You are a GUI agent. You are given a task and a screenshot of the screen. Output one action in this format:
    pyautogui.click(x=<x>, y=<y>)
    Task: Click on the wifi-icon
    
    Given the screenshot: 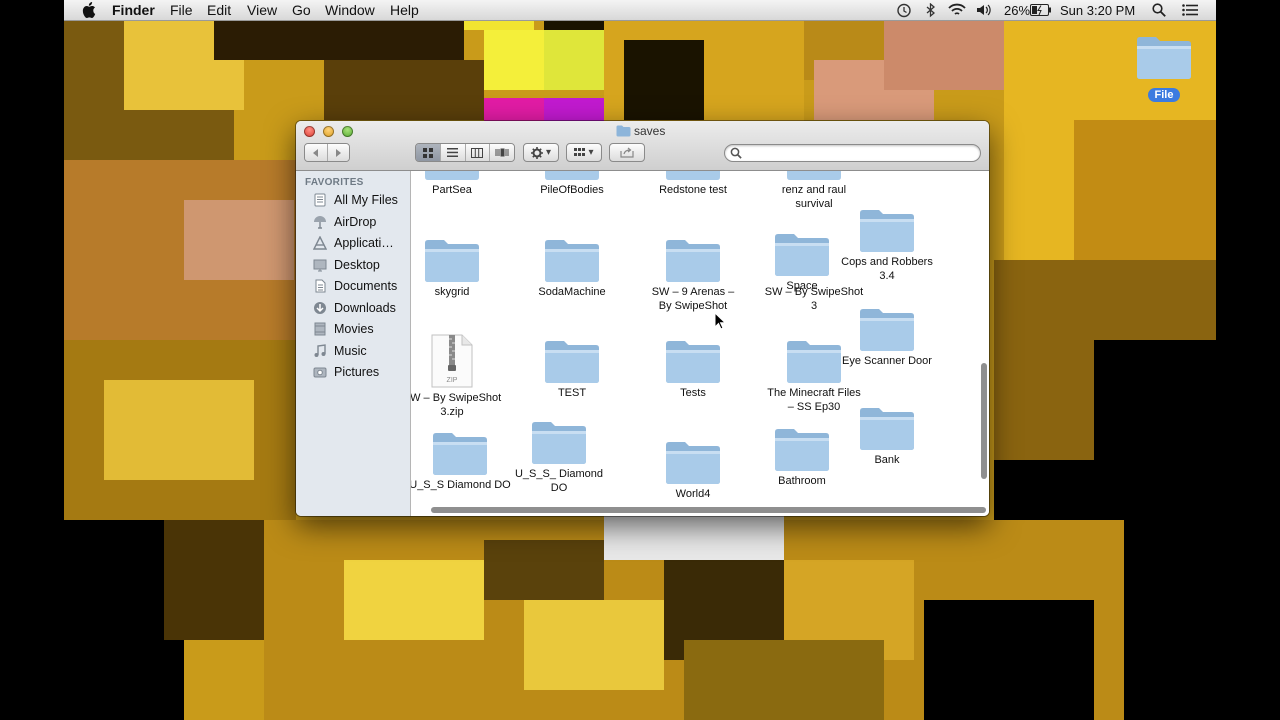 What is the action you would take?
    pyautogui.click(x=957, y=10)
    